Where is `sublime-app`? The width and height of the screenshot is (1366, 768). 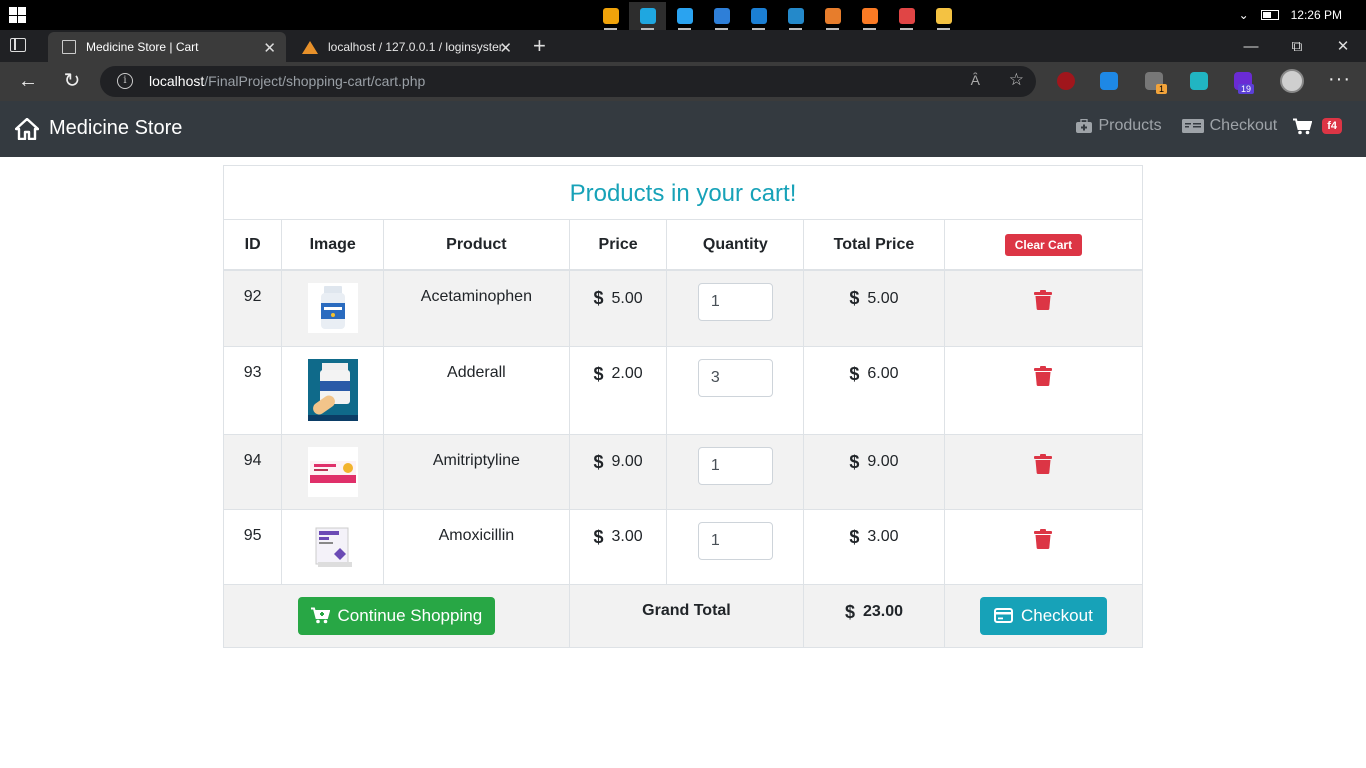
sublime-app is located at coordinates (832, 16).